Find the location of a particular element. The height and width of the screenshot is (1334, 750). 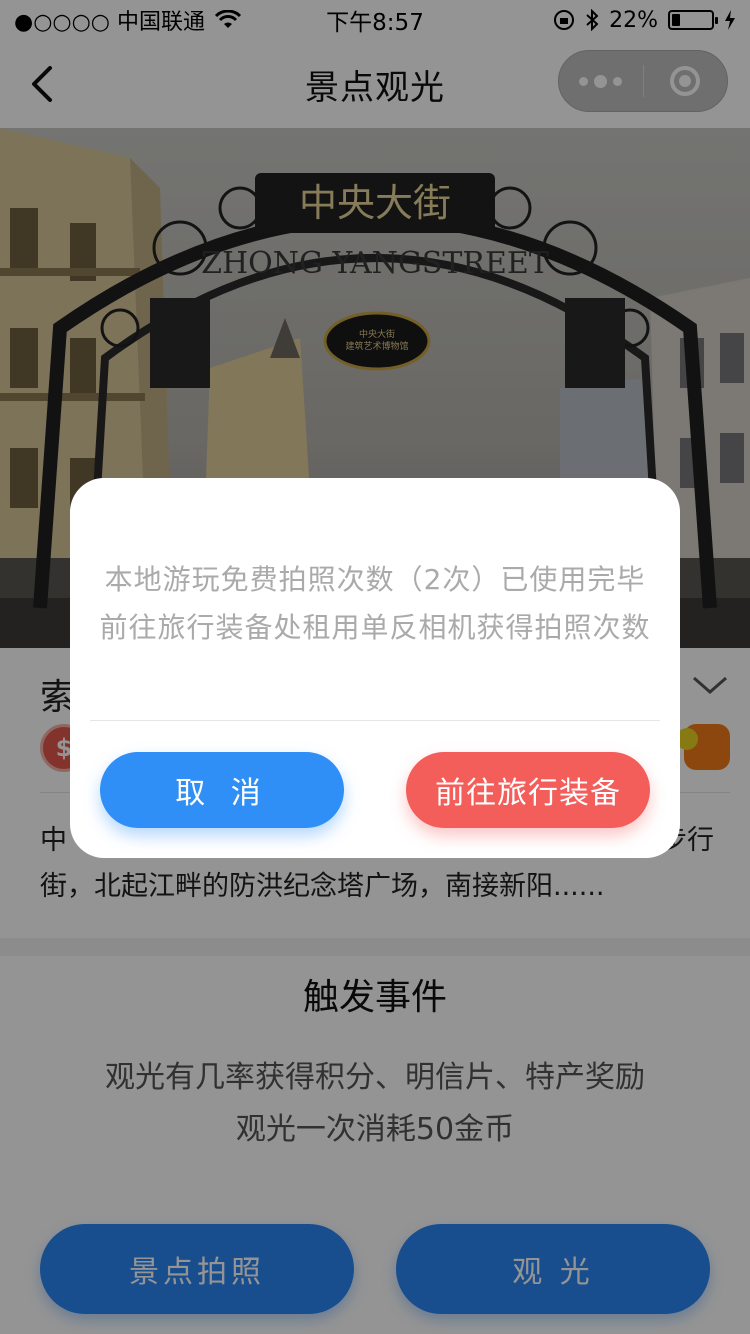

cancel-button: 取 消 is located at coordinates (222, 790).